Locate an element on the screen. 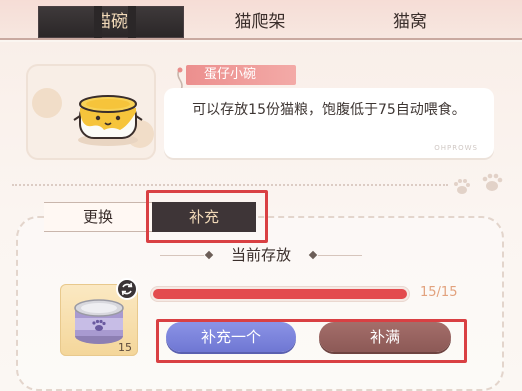  tab-cat-bed: 猫窝 is located at coordinates (410, 22).